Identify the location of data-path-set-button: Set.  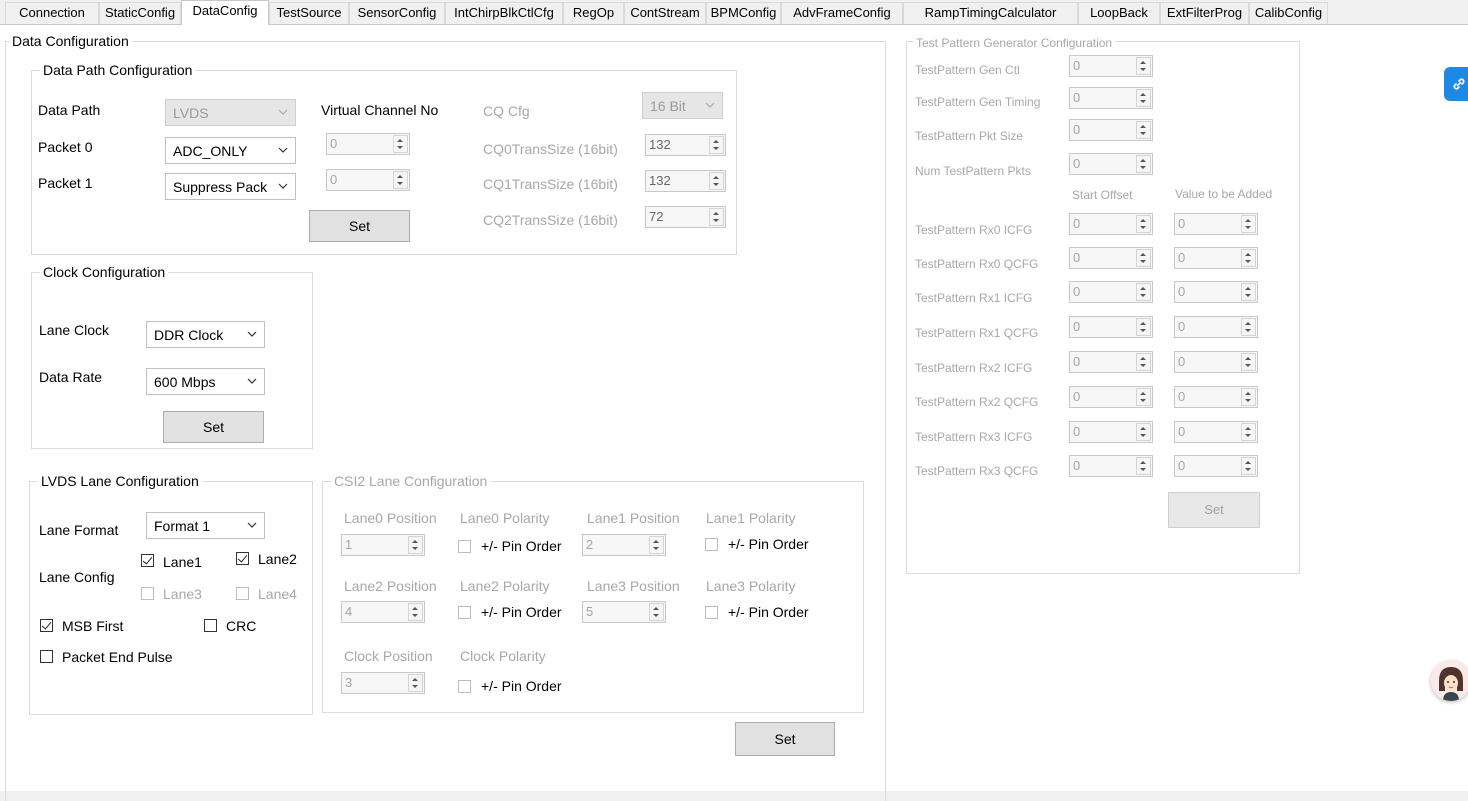
(359, 226).